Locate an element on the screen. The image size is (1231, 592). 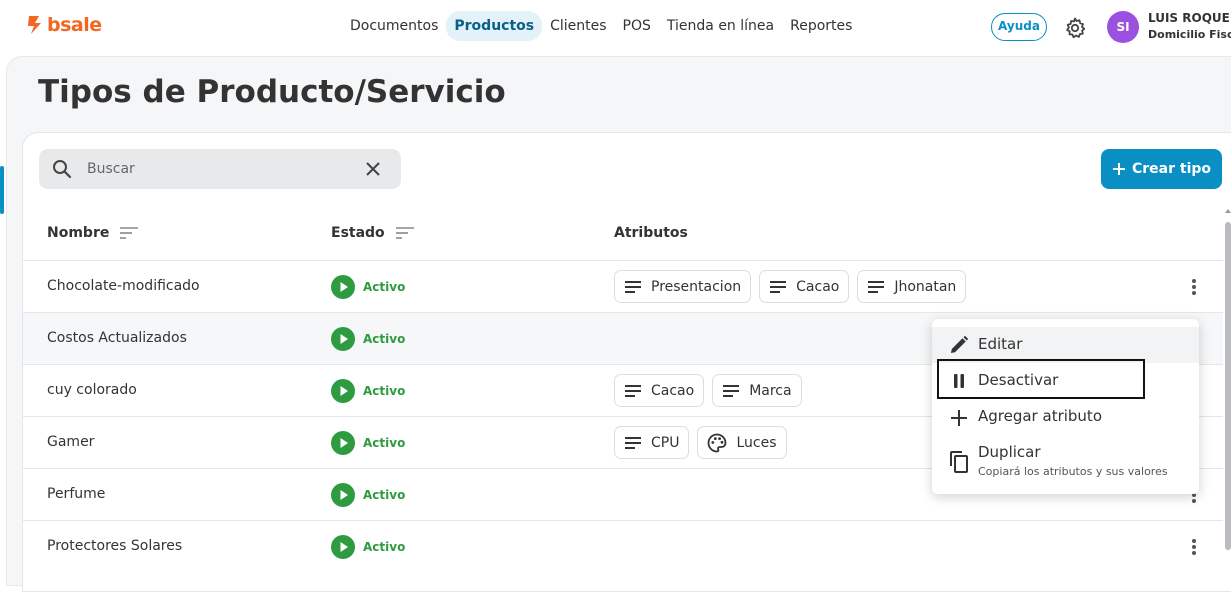
search-input is located at coordinates (222, 169).